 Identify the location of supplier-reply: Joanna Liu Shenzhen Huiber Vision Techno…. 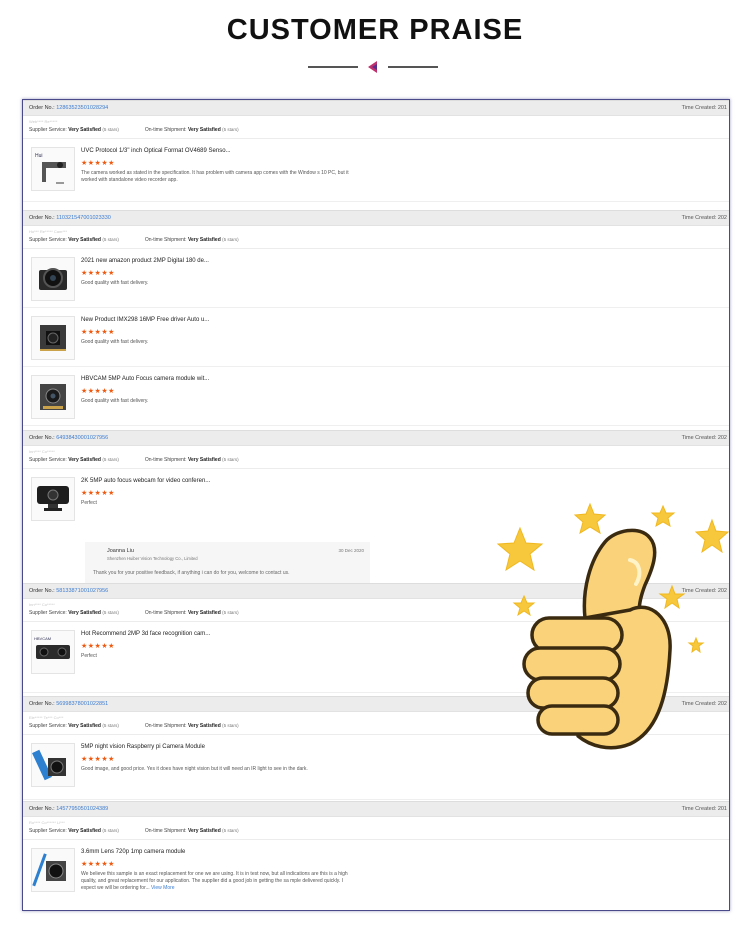
(227, 563).